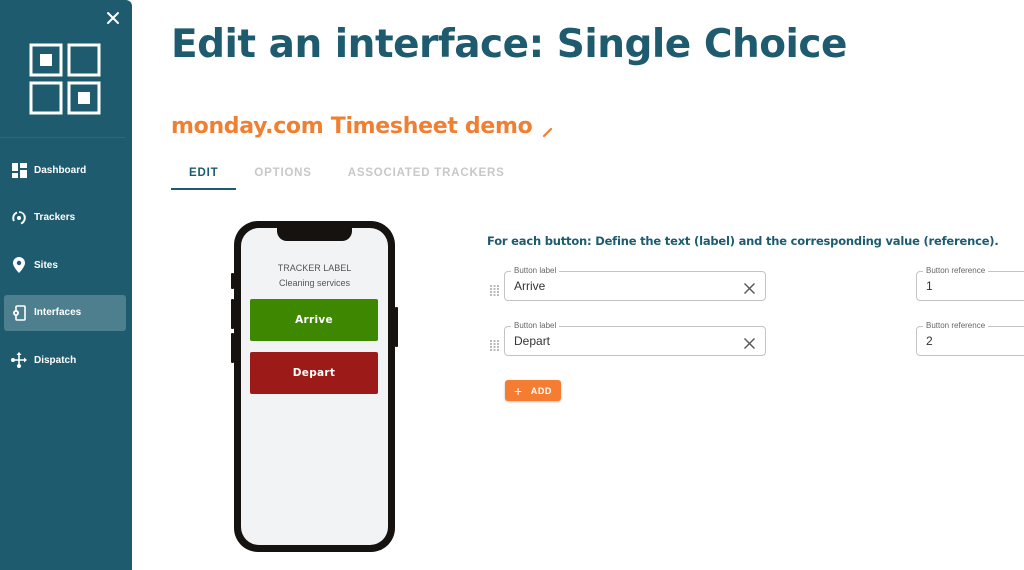 The width and height of the screenshot is (1024, 570). I want to click on tracker-label: TRACKER LABEL, so click(314, 268).